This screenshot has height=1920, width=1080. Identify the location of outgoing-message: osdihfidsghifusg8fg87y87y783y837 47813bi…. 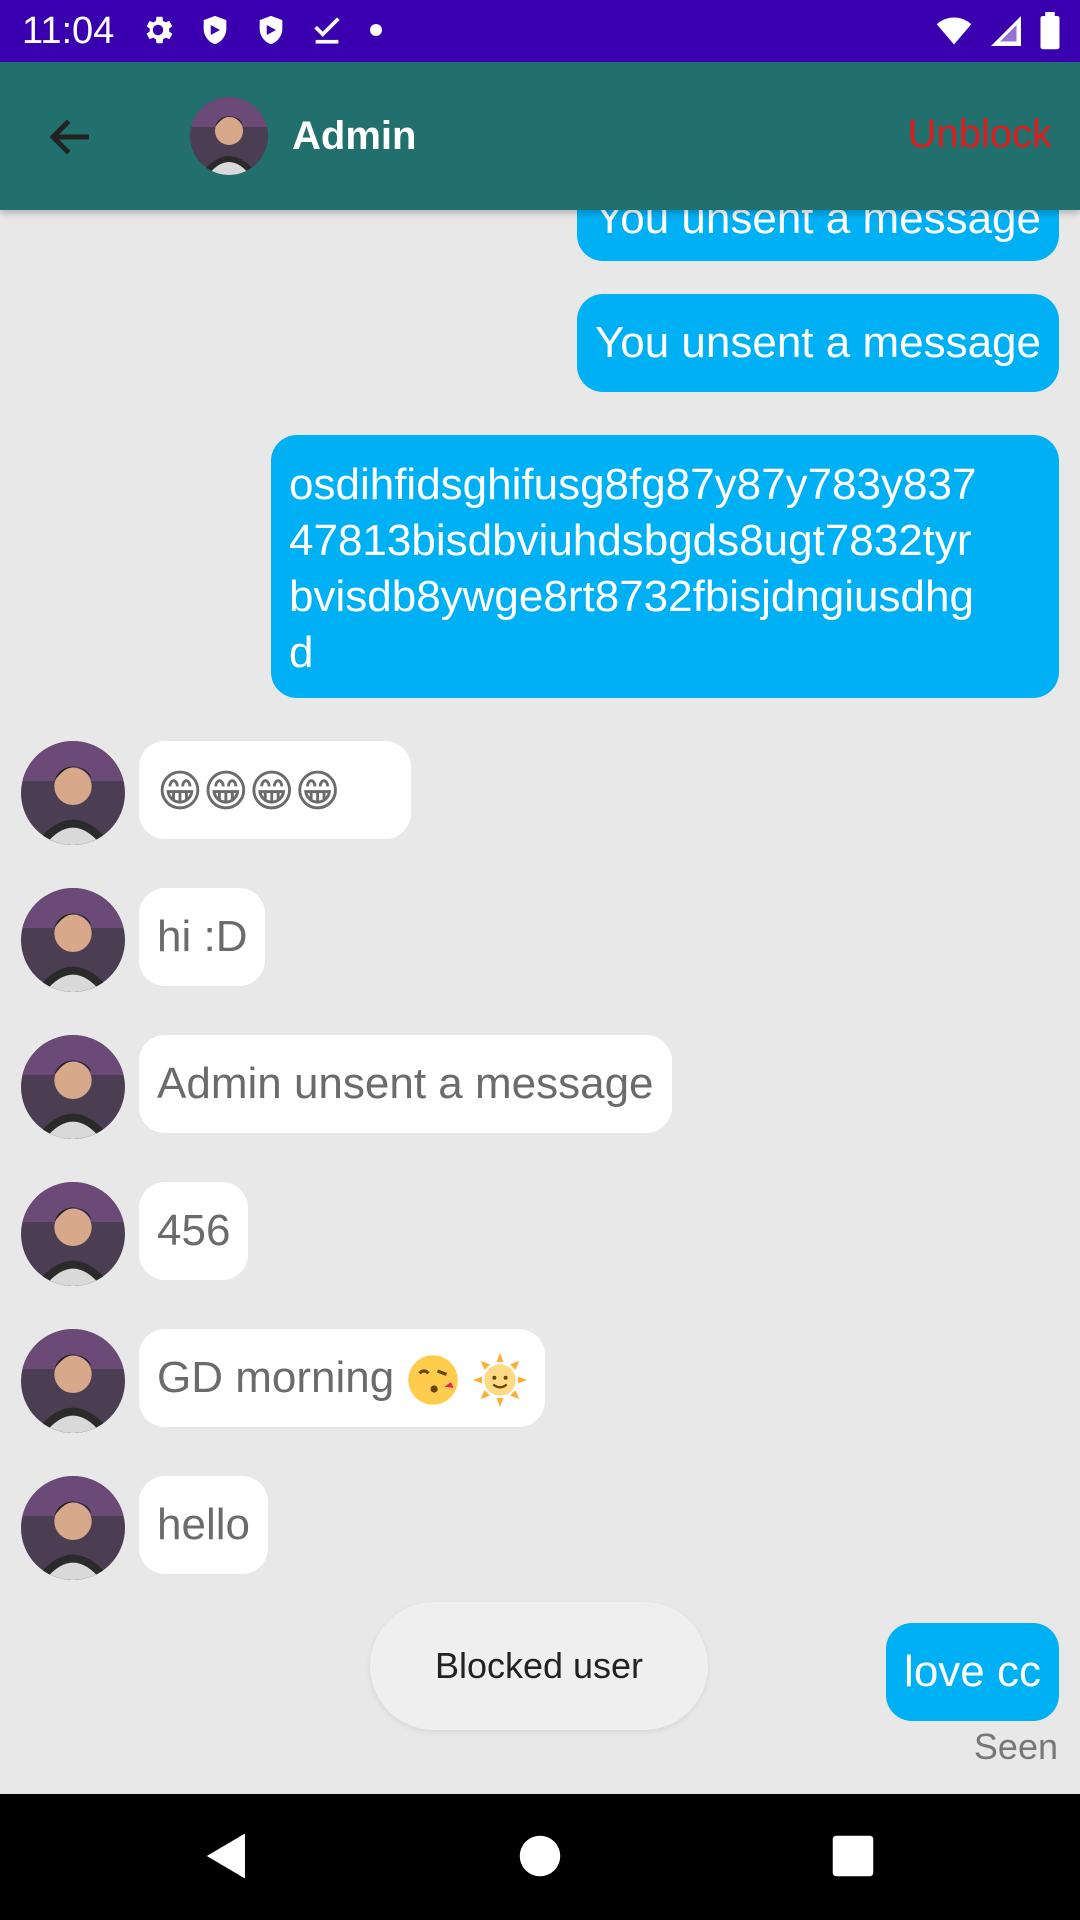
(665, 566).